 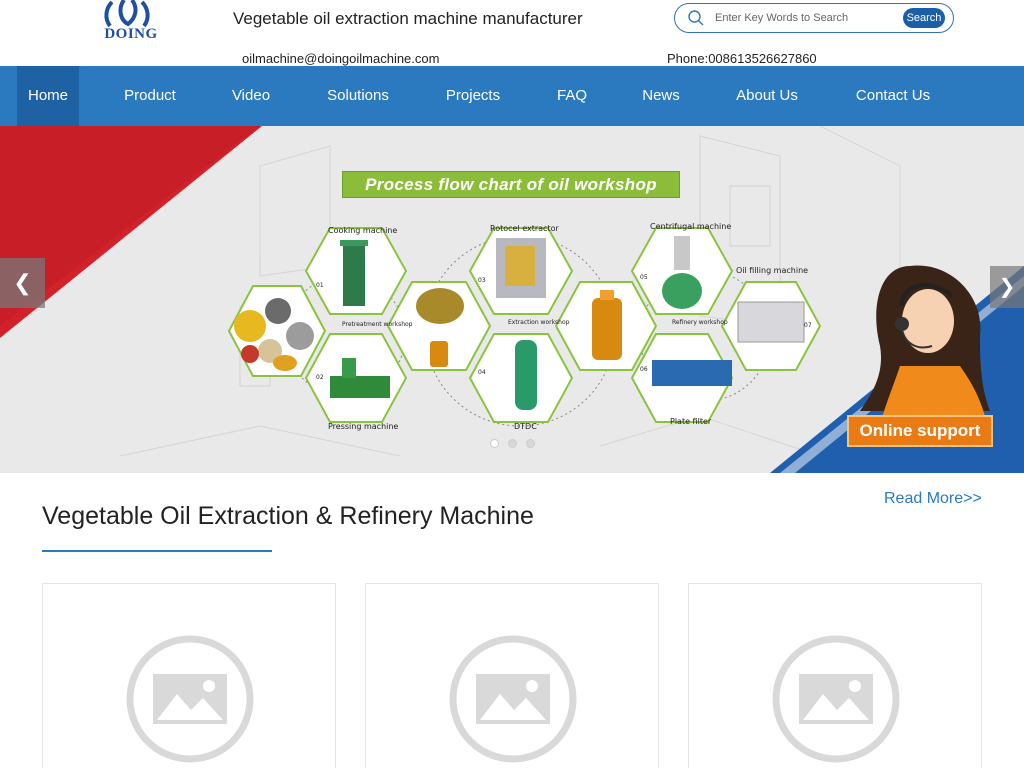 I want to click on step-number: 03, so click(x=482, y=280).